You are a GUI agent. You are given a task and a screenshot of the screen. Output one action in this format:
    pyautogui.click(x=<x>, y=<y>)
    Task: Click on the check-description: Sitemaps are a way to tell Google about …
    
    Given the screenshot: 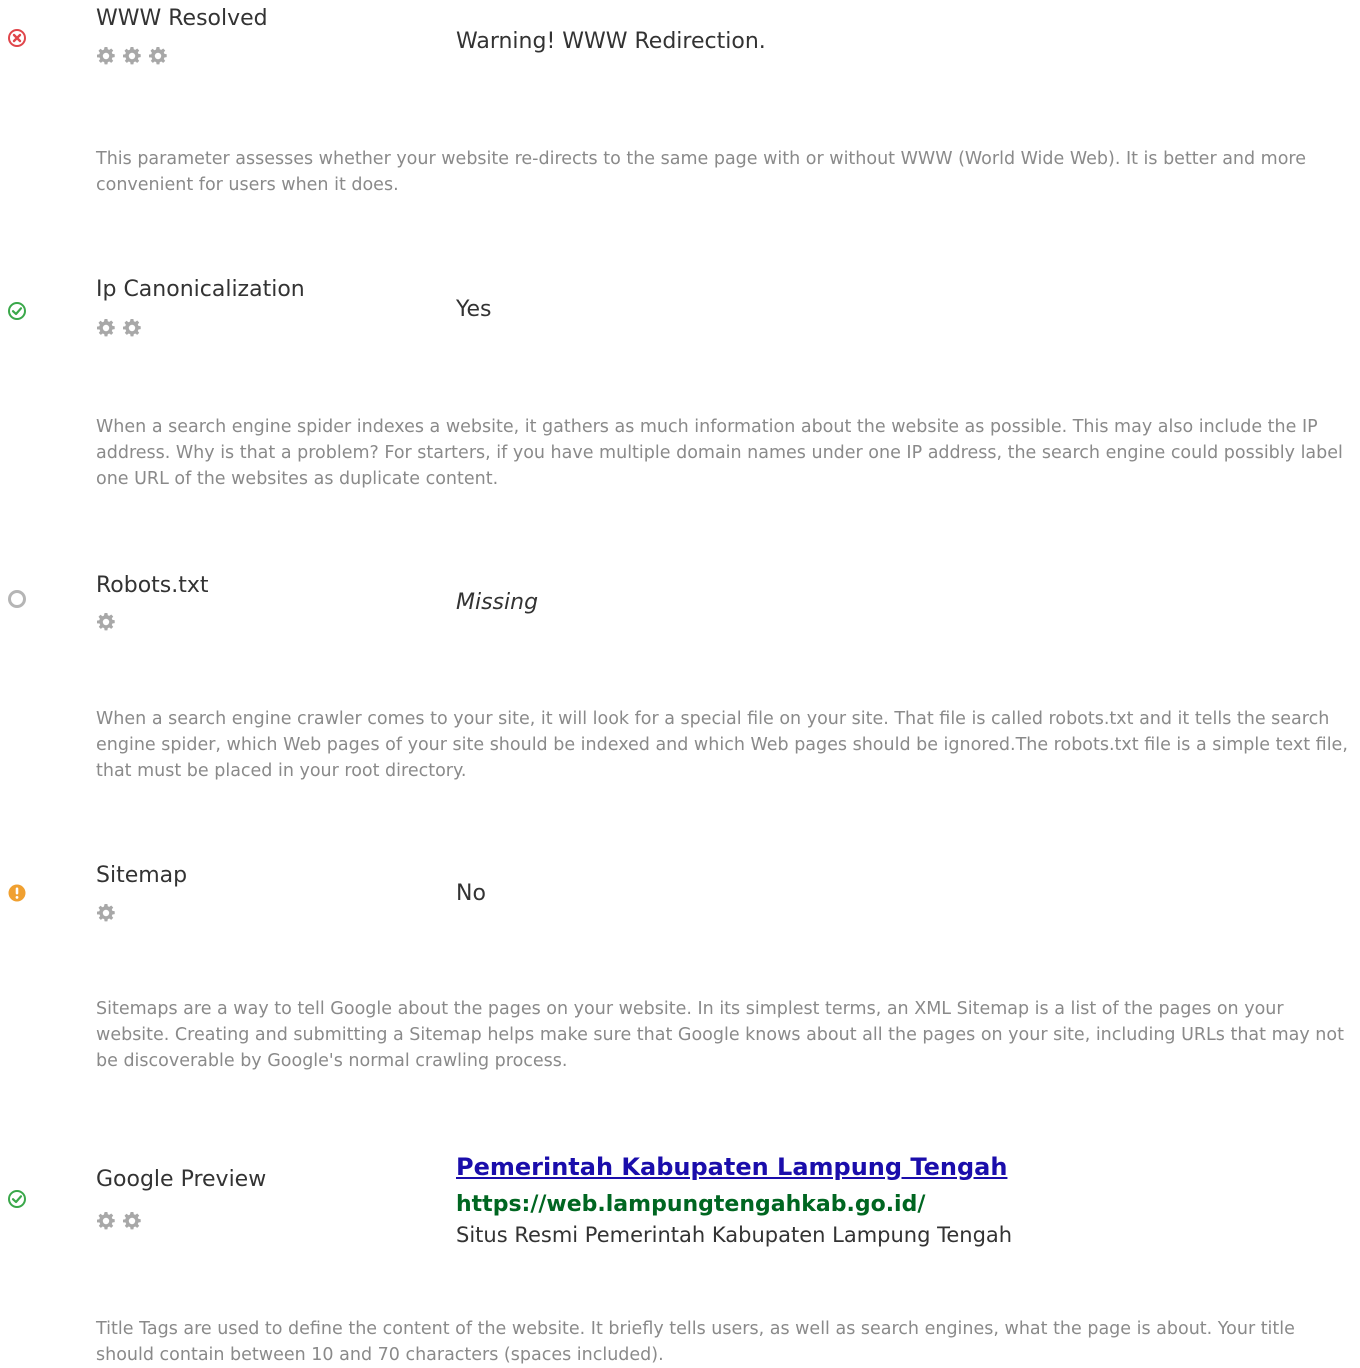 What is the action you would take?
    pyautogui.click(x=720, y=1035)
    